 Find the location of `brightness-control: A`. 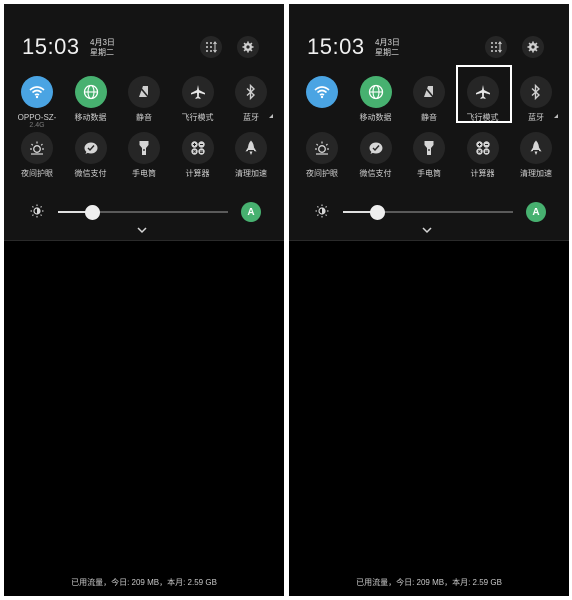

brightness-control: A is located at coordinates (429, 212).